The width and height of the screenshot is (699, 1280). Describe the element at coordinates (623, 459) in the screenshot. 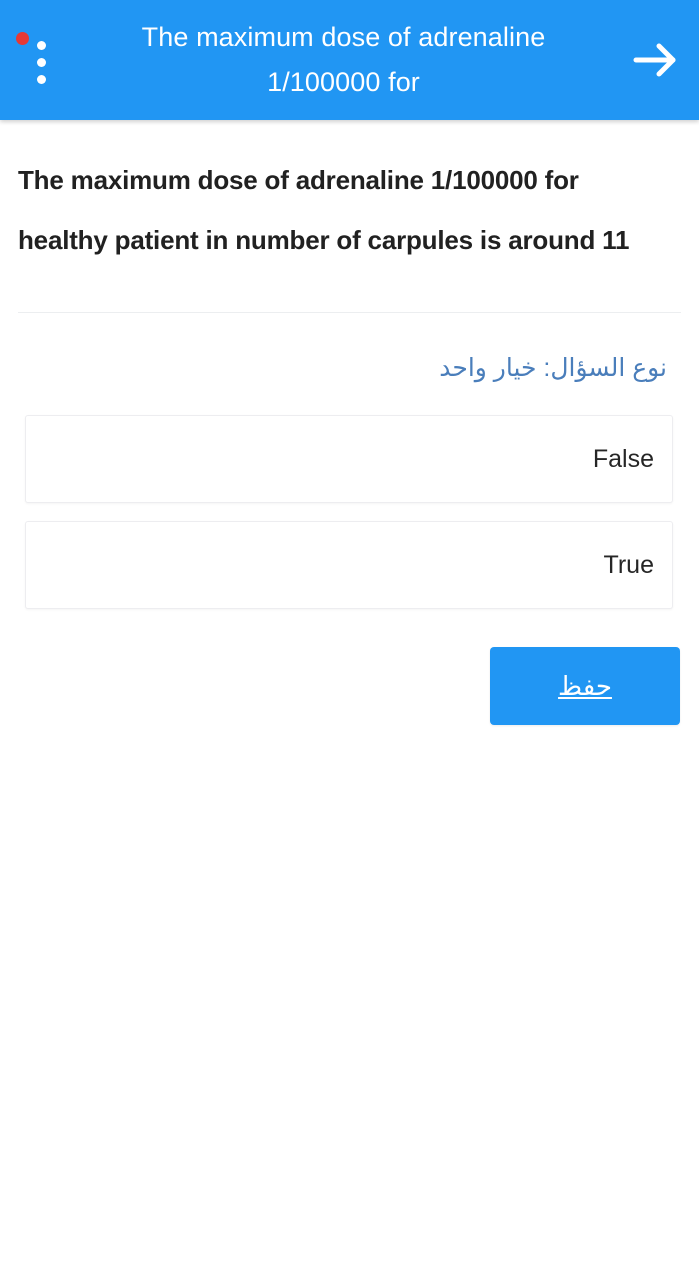

I see `answer-option-label: False` at that location.